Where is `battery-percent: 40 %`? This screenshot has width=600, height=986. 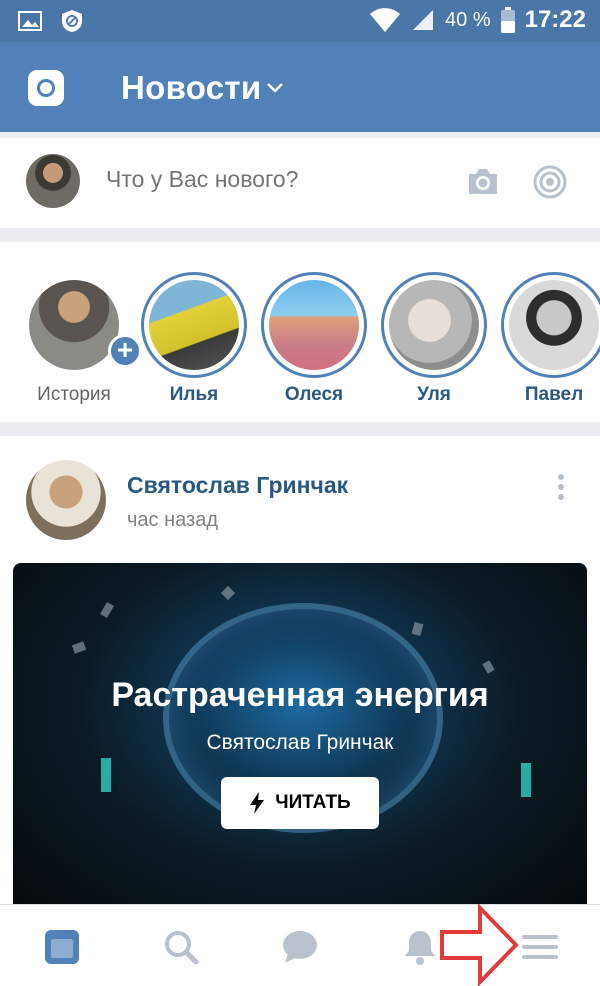 battery-percent: 40 % is located at coordinates (468, 19).